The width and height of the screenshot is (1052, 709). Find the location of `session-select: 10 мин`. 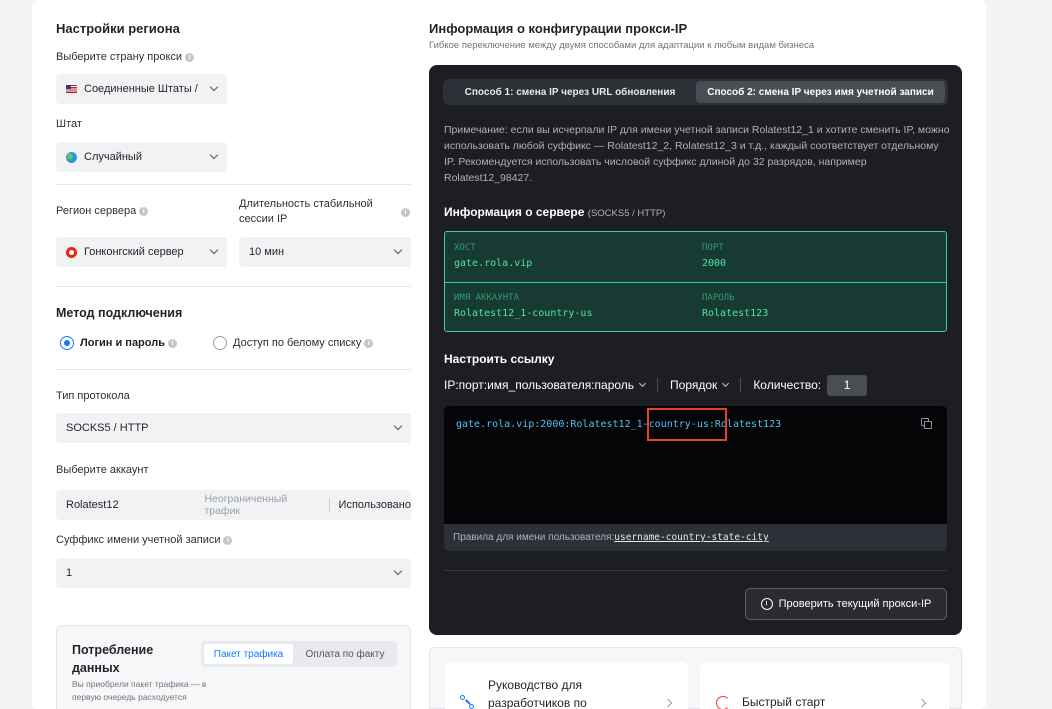

session-select: 10 мин is located at coordinates (325, 252).